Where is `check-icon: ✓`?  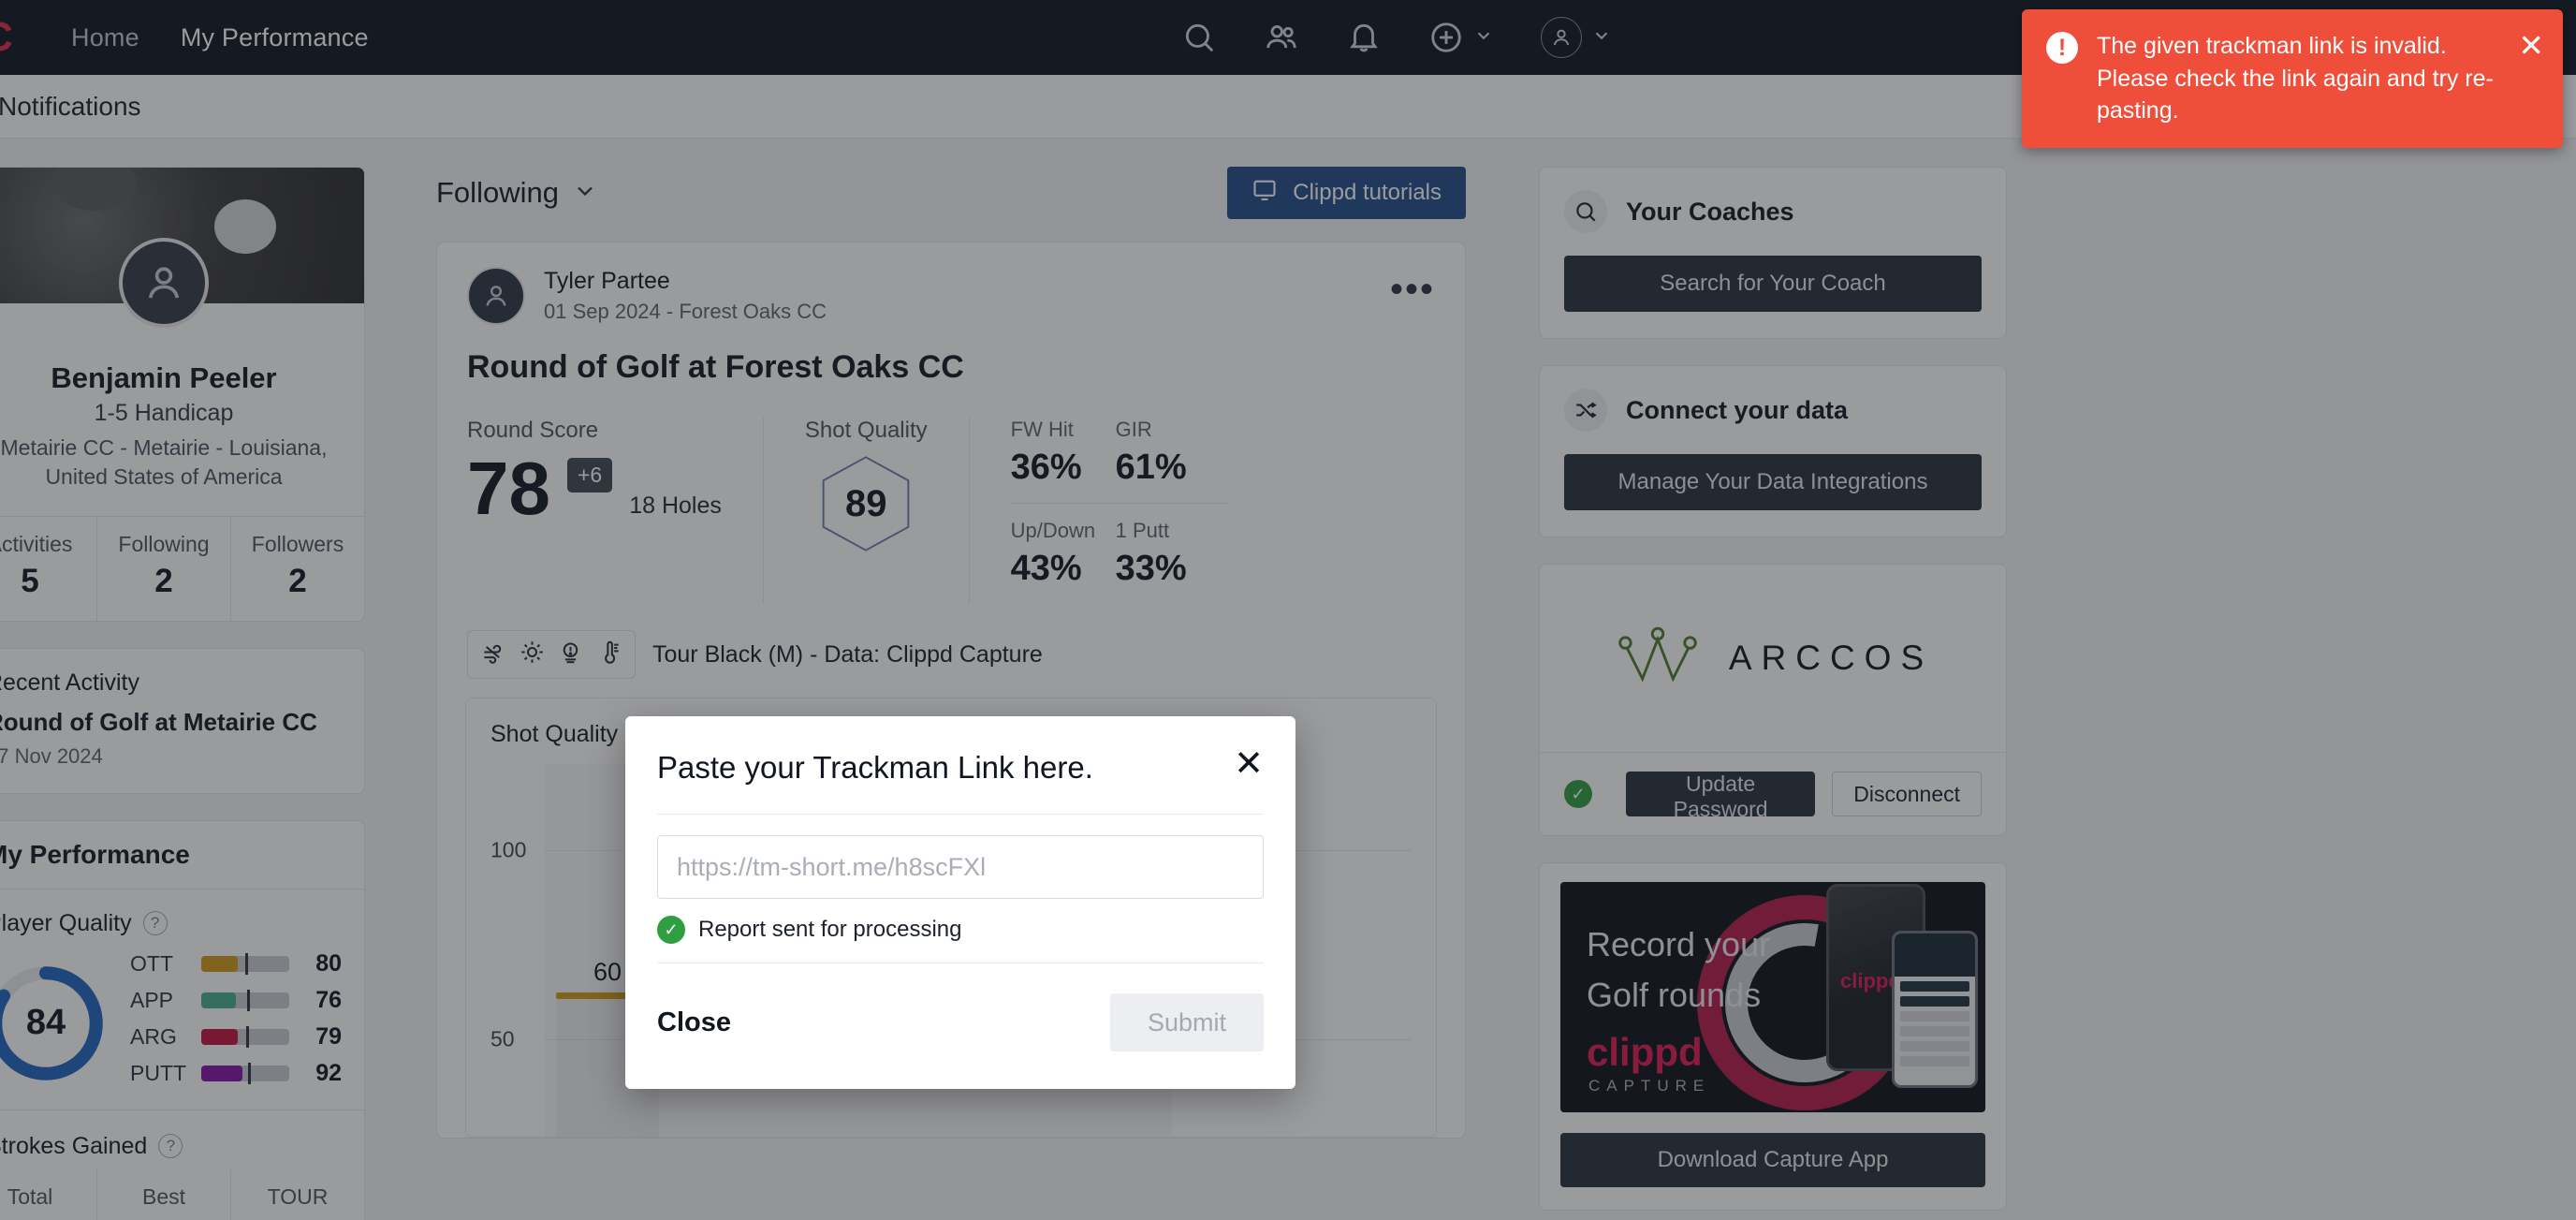
check-icon: ✓ is located at coordinates (671, 930).